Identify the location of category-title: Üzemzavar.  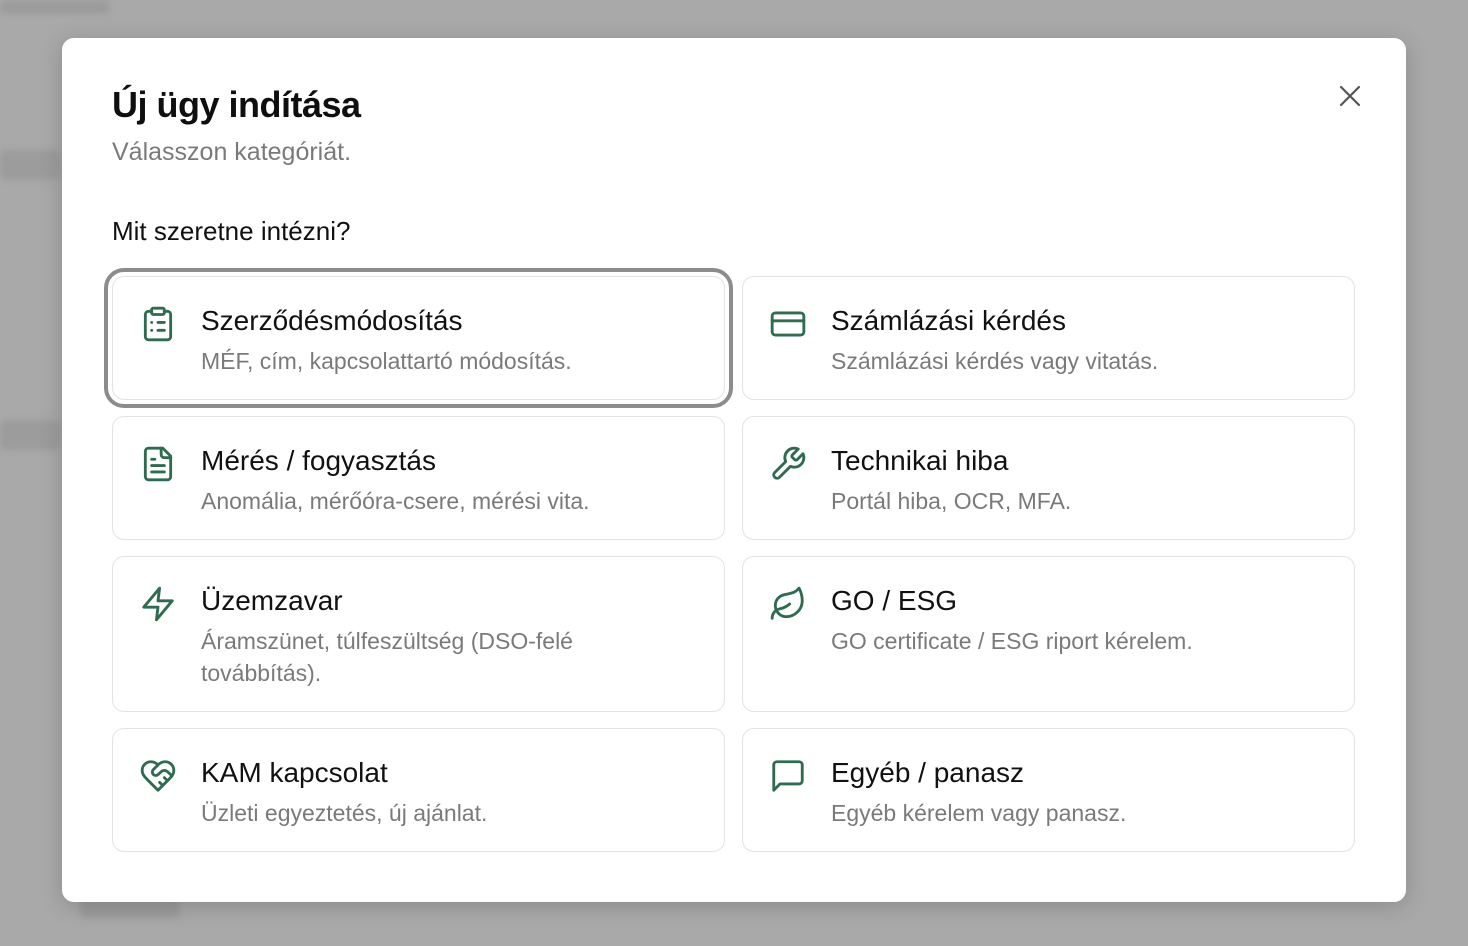
(272, 600).